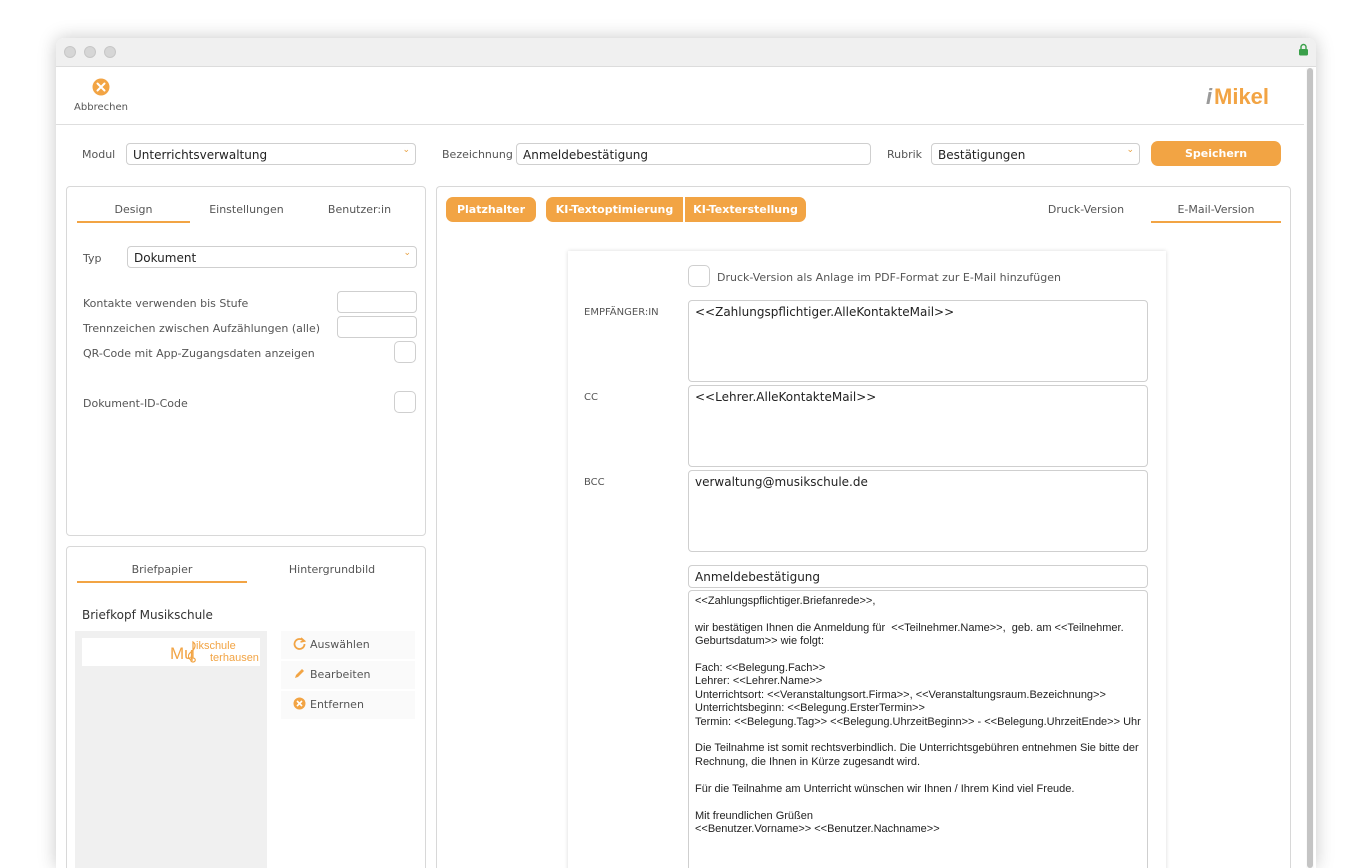 This screenshot has width=1372, height=868. I want to click on dokument-id-checkbox, so click(405, 402).